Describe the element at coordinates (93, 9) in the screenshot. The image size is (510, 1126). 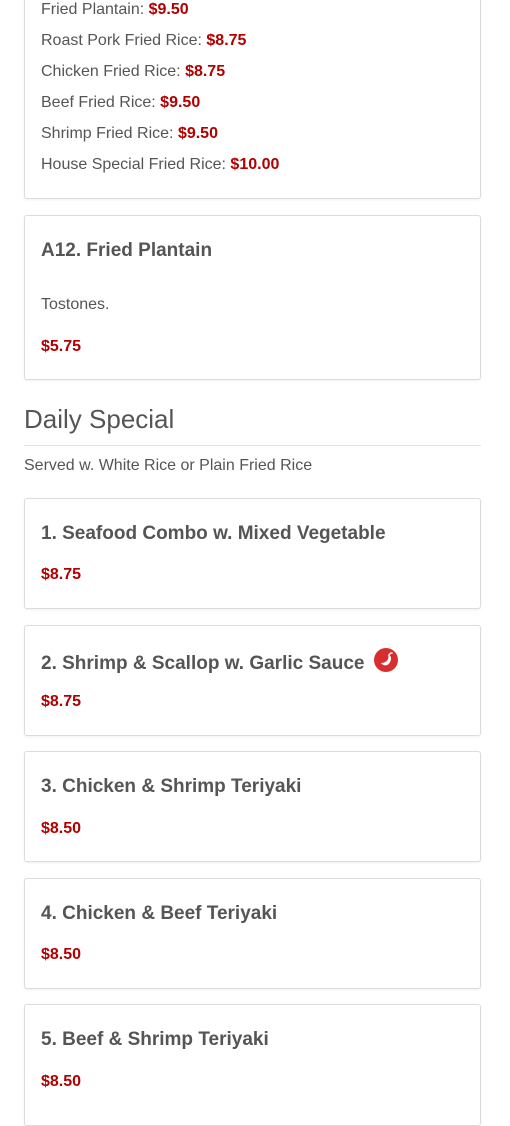
I see `price-line-label: Fried Plantain:` at that location.